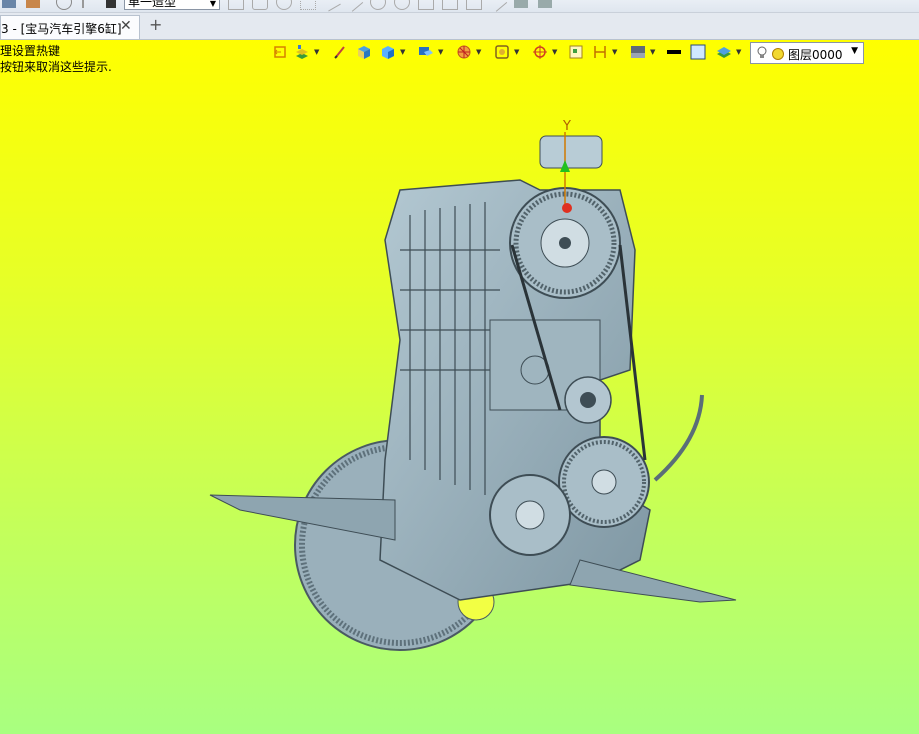  I want to click on assembly-icon, so click(33, 4).